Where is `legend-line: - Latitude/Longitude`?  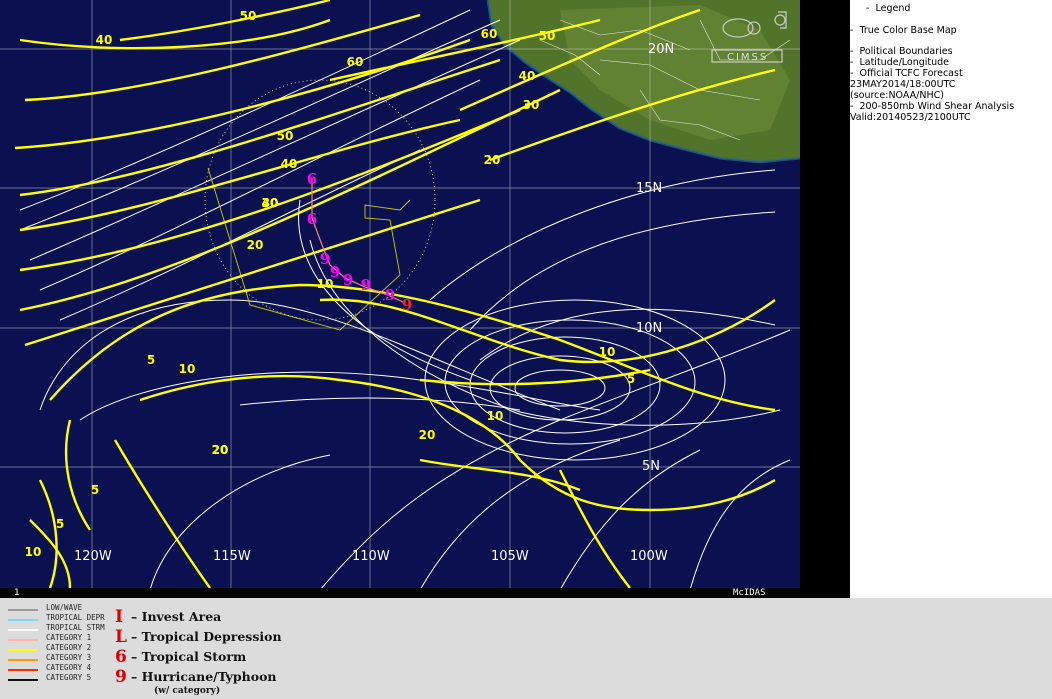
legend-line: - Latitude/Longitude is located at coordinates (900, 62).